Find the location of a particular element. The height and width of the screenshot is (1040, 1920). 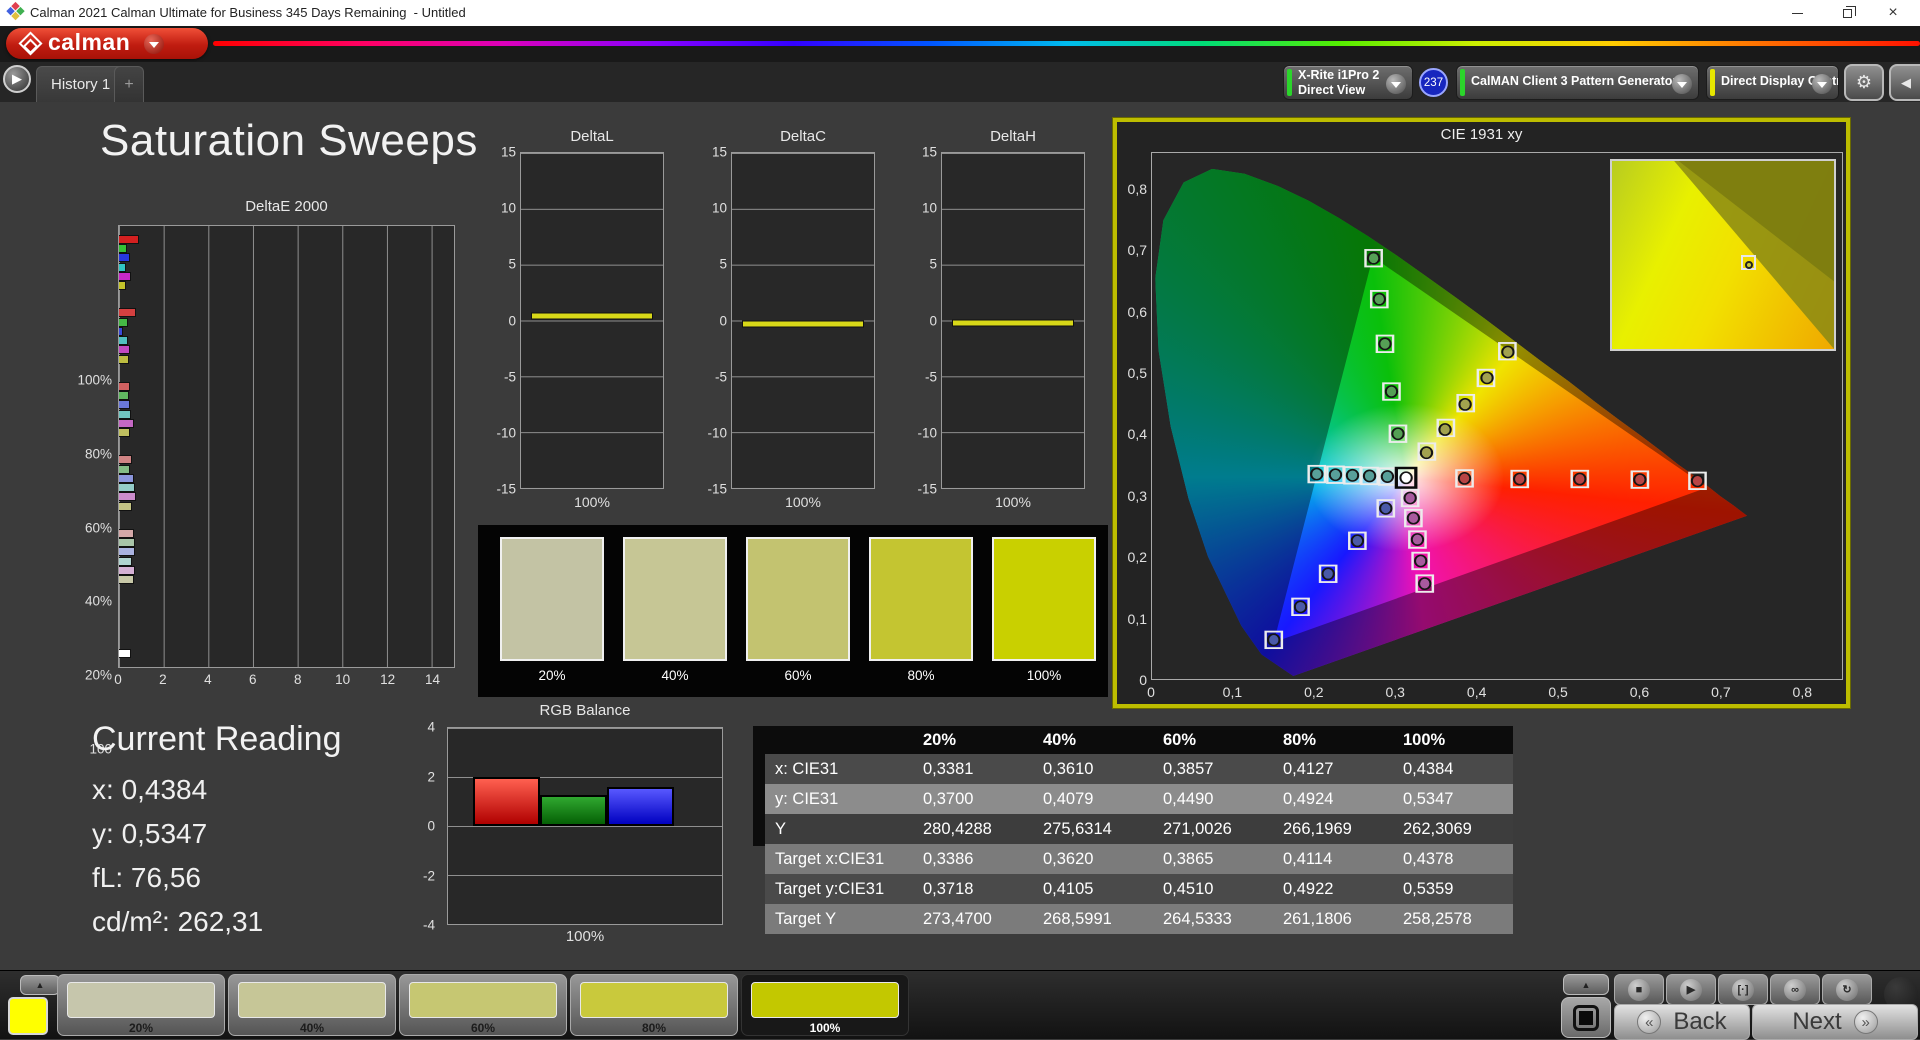

close-button: × is located at coordinates (1893, 13).